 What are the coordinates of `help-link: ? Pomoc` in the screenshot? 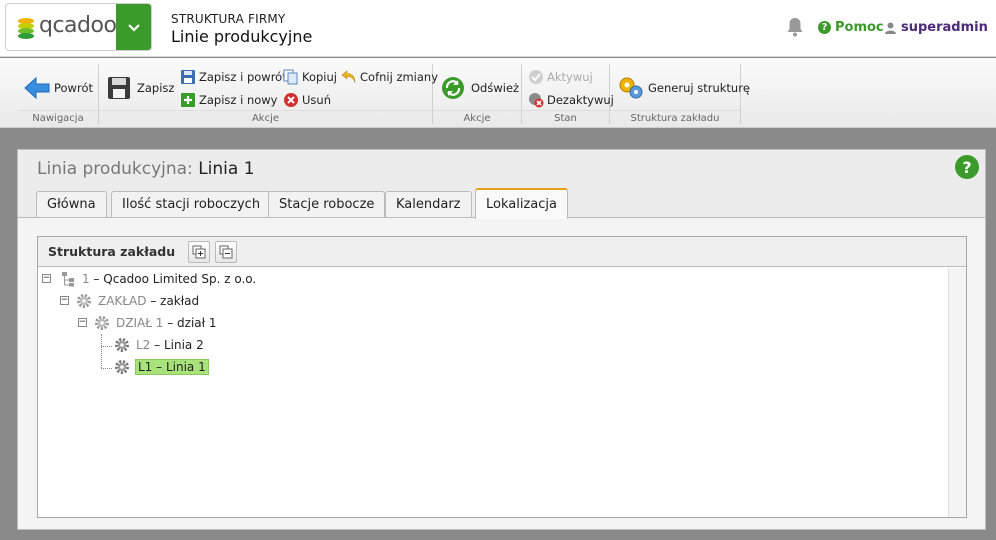 It's located at (851, 27).